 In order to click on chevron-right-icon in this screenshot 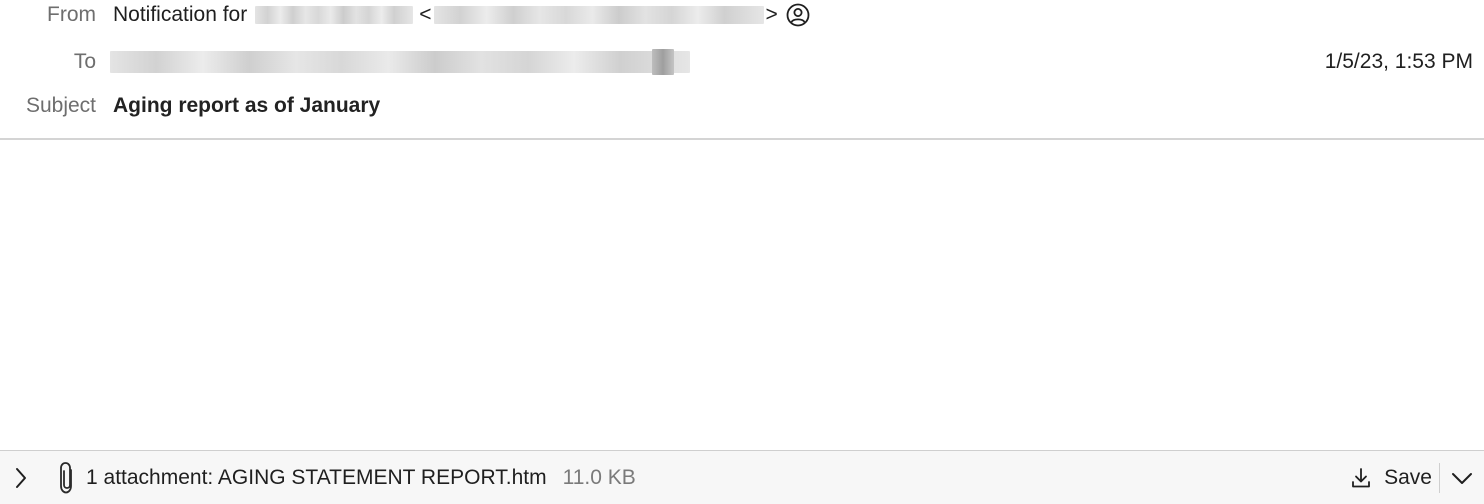, I will do `click(21, 478)`.